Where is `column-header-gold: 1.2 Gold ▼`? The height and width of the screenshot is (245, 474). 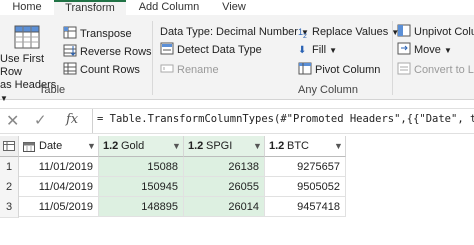 column-header-gold: 1.2 Gold ▼ is located at coordinates (141, 146).